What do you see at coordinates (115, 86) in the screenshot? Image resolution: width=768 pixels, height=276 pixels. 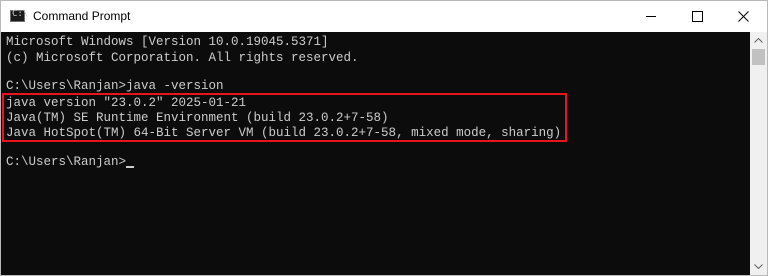 I see `console-line: C:\Users\Ranjan>java -version` at bounding box center [115, 86].